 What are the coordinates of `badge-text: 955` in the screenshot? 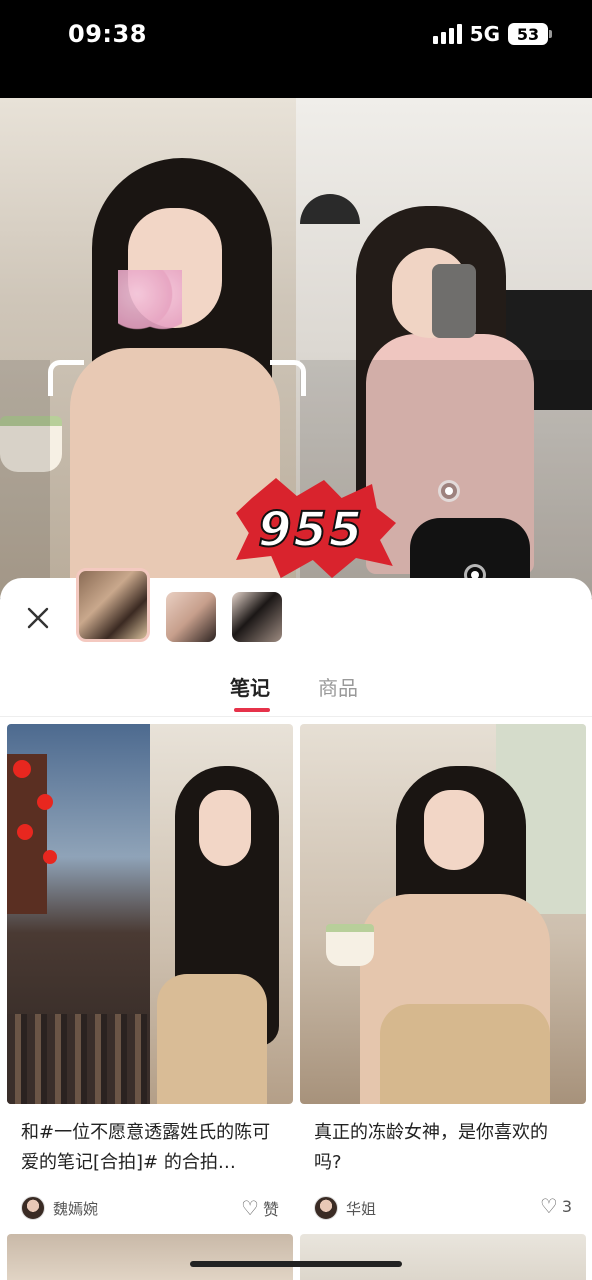 It's located at (311, 530).